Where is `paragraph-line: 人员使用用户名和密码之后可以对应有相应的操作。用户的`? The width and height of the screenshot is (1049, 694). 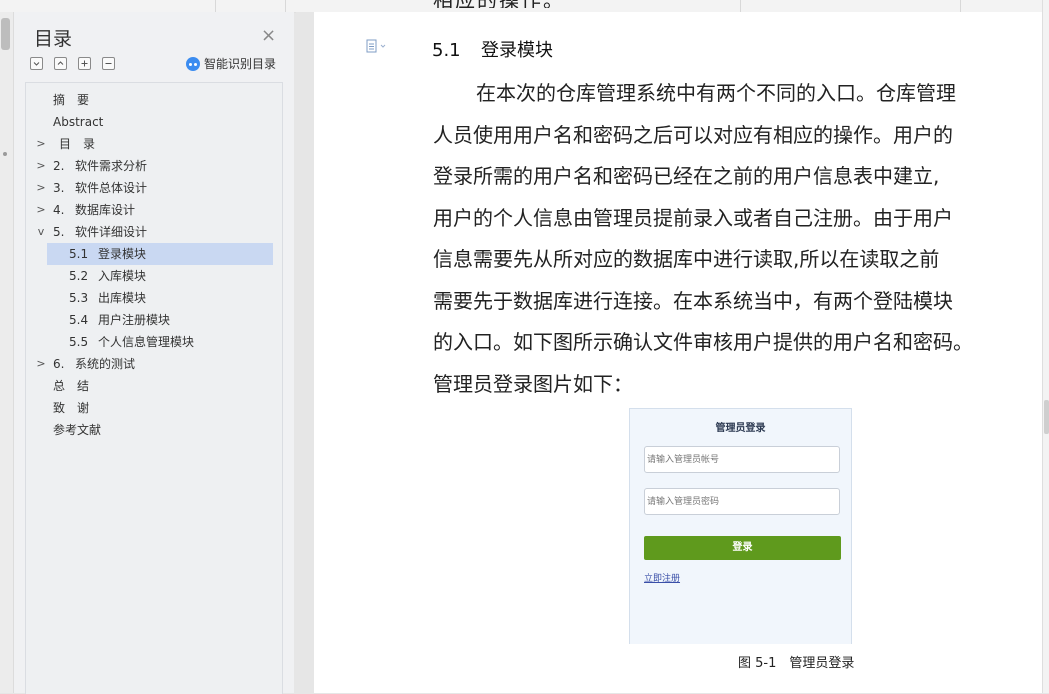
paragraph-line: 人员使用用户名和密码之后可以对应有相应的操作。用户的 is located at coordinates (693, 135).